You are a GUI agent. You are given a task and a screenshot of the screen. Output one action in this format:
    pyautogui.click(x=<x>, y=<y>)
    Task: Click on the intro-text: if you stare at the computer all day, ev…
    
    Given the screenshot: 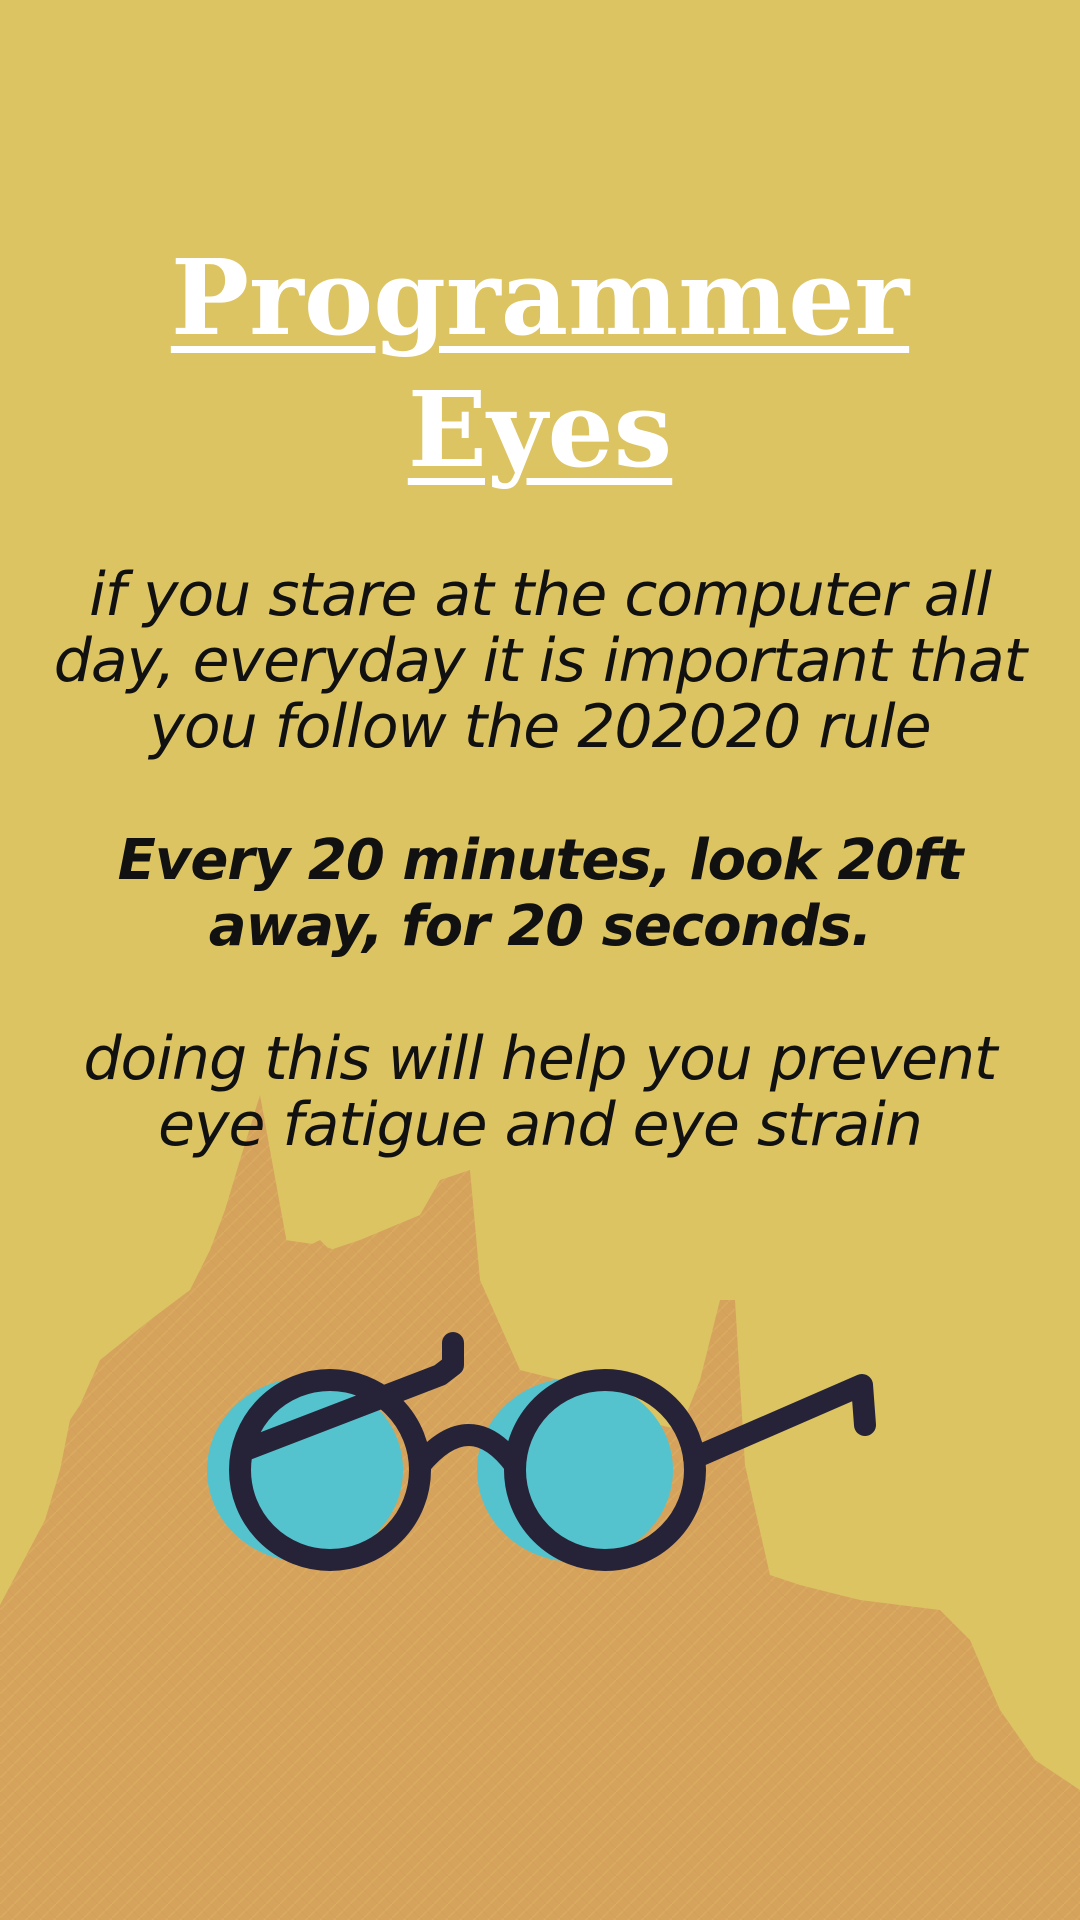 What is the action you would take?
    pyautogui.click(x=540, y=661)
    